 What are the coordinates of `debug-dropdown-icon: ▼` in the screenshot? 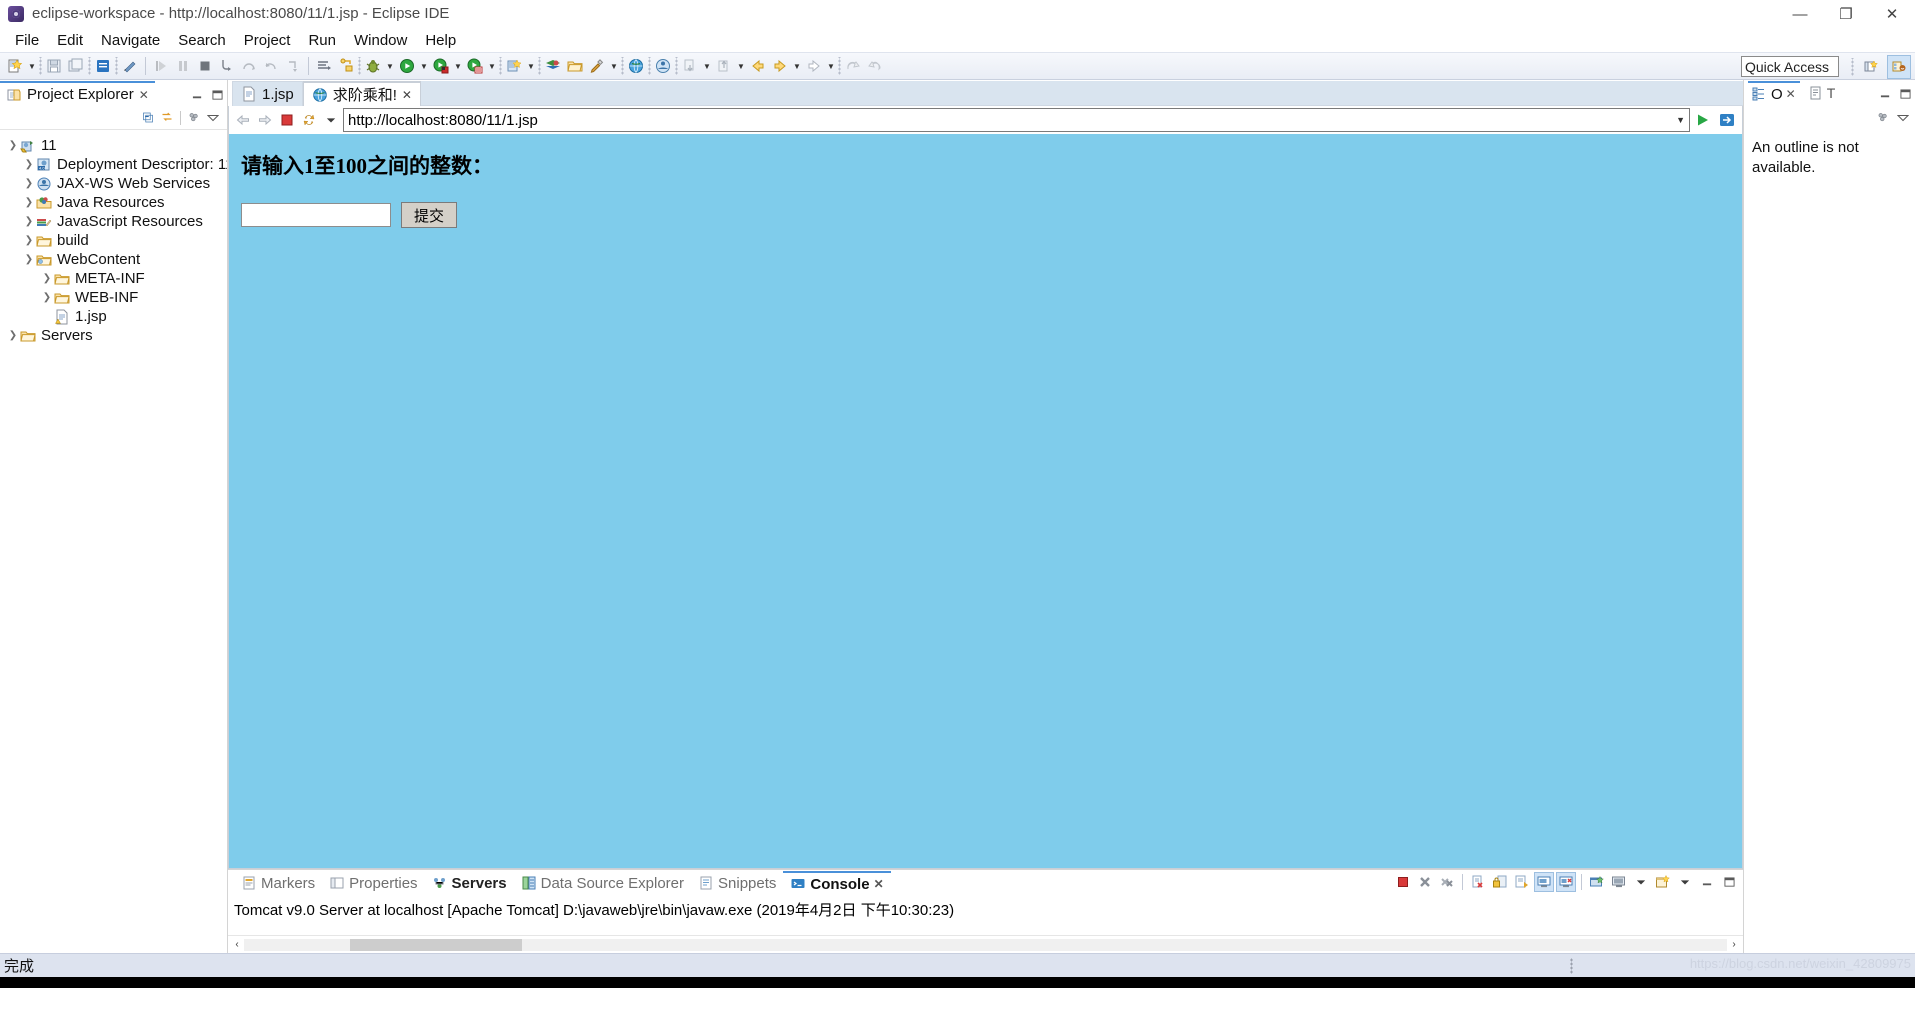 It's located at (390, 66).